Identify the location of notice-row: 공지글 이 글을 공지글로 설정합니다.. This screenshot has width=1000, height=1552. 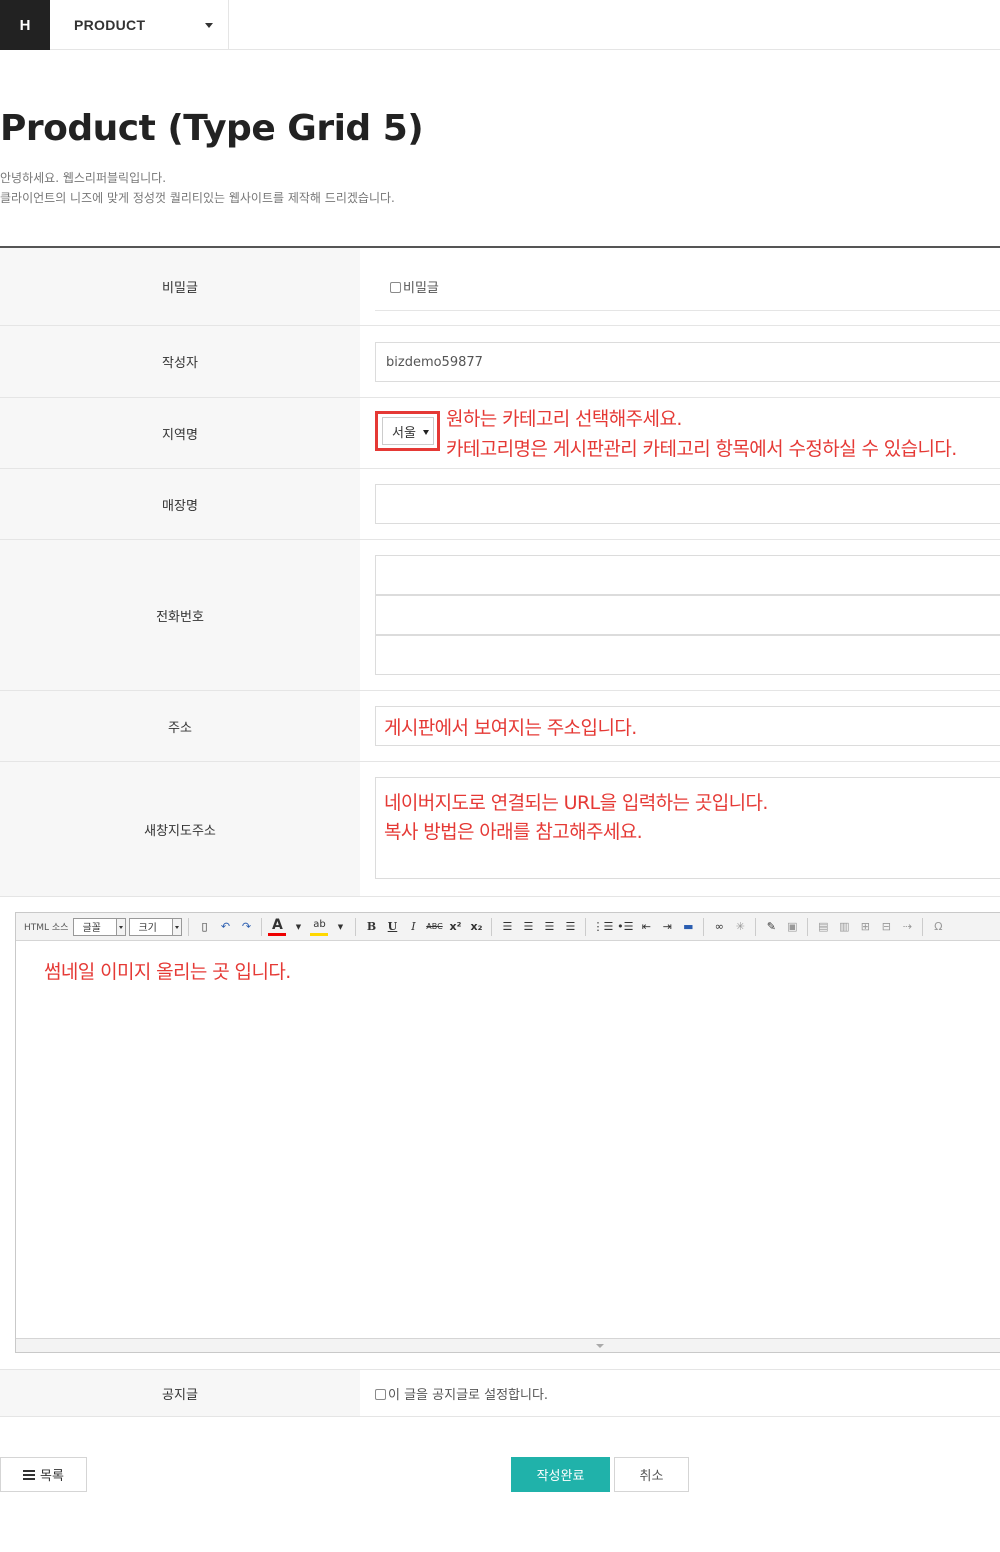
(500, 1393).